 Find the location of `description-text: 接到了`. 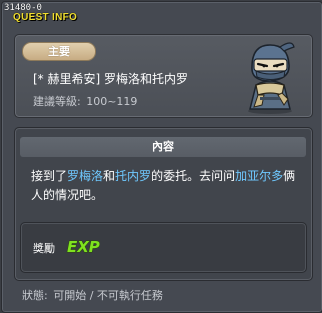

description-text: 接到了 is located at coordinates (49, 176).